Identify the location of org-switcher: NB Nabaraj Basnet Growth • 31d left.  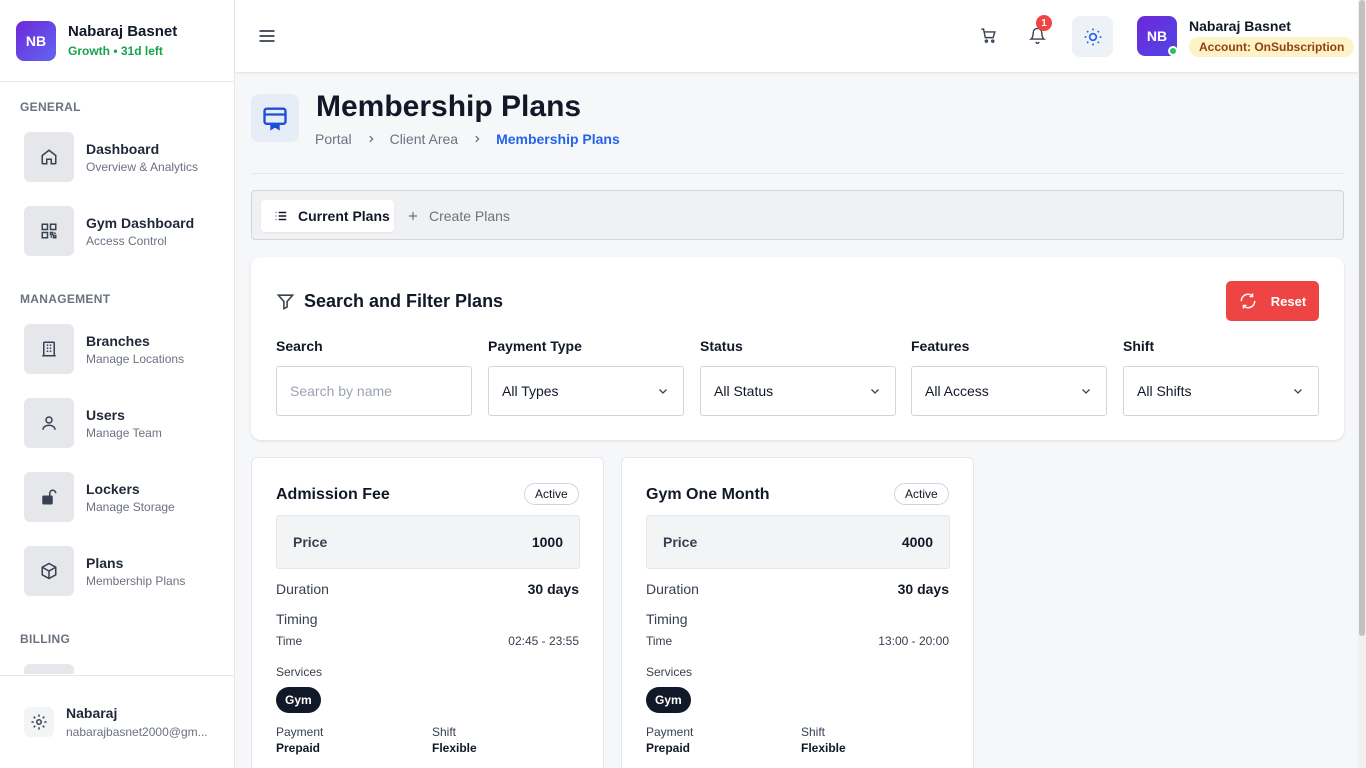
(117, 41).